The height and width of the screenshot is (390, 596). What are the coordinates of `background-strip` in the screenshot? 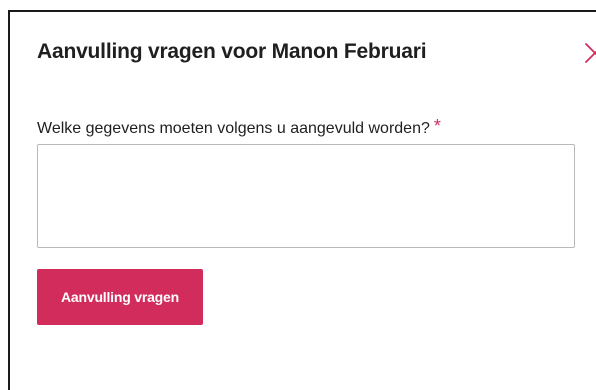 It's located at (298, 5).